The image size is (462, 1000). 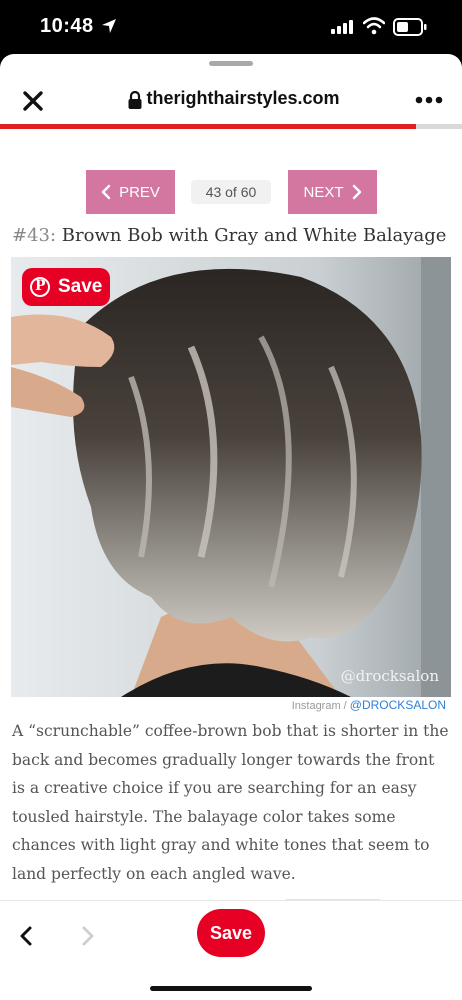 I want to click on forward-chevron-icon, so click(x=88, y=936).